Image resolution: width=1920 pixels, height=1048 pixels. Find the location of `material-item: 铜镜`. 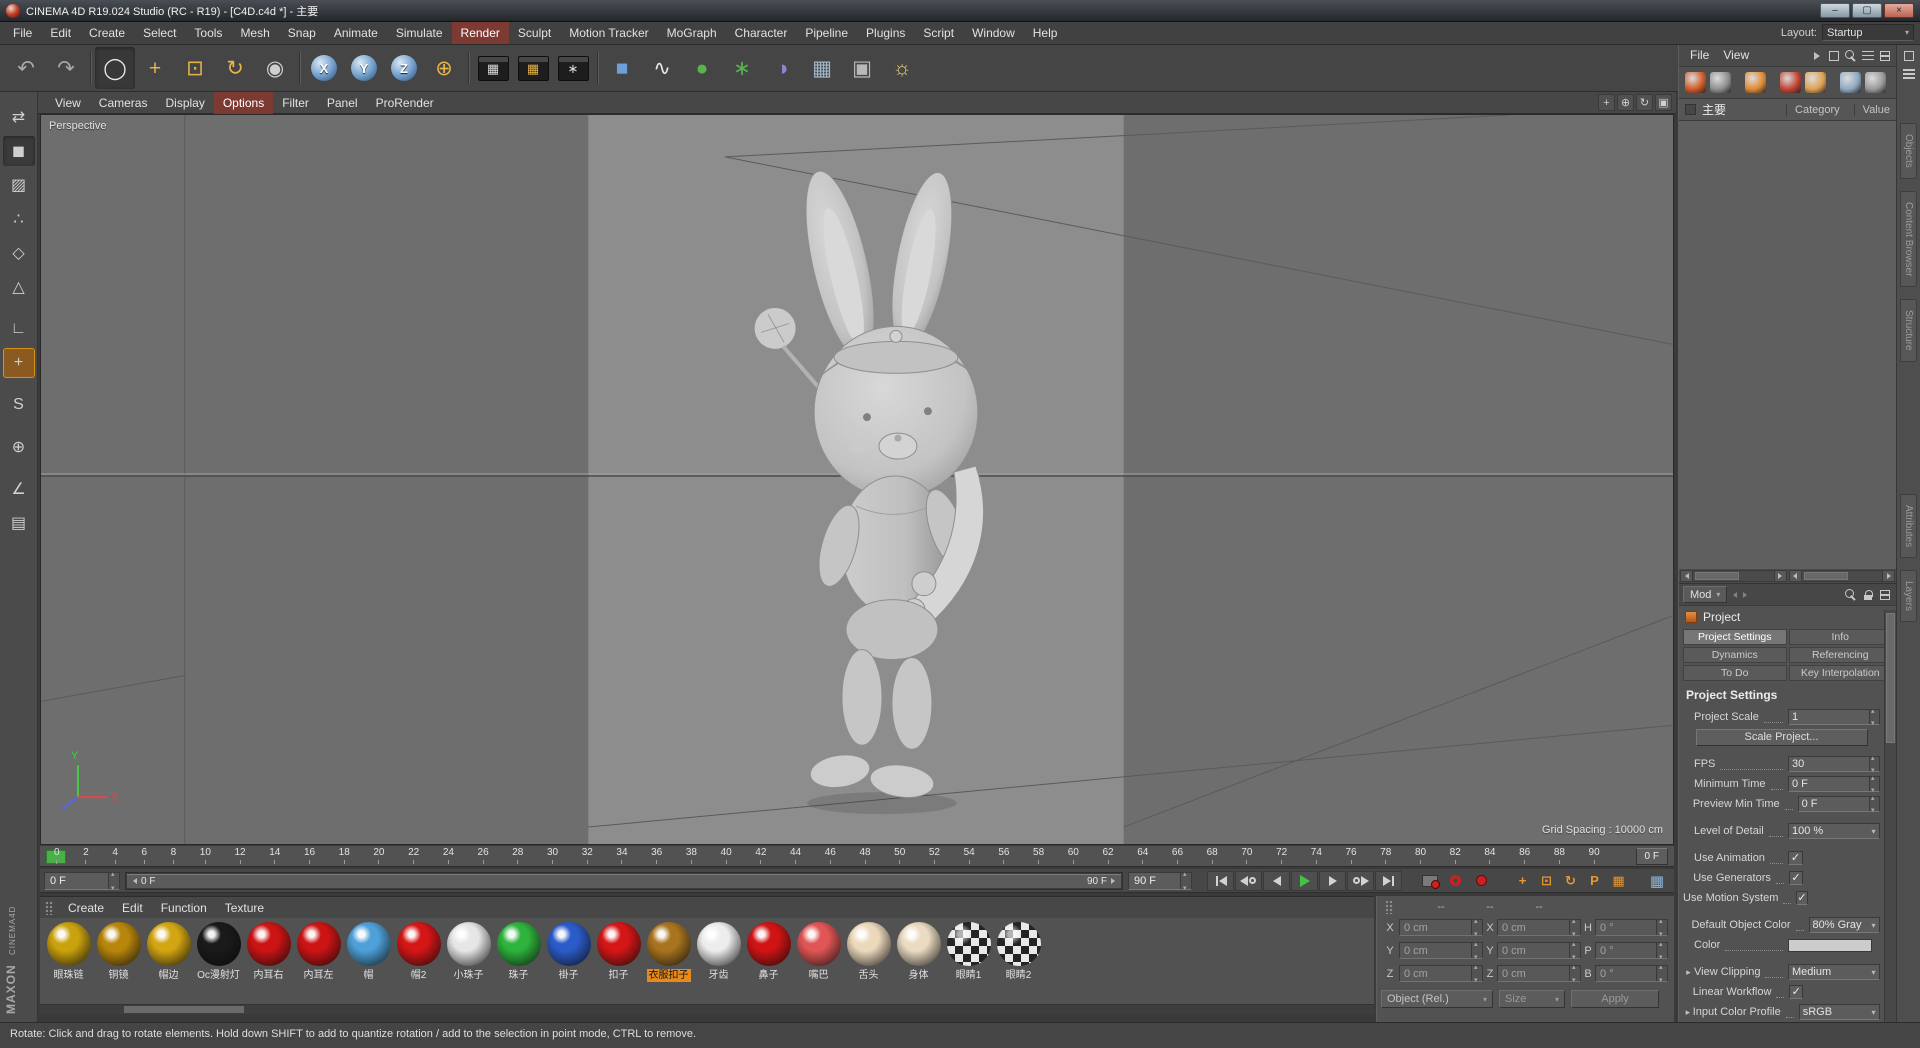

material-item: 铜镜 is located at coordinates (118, 952).